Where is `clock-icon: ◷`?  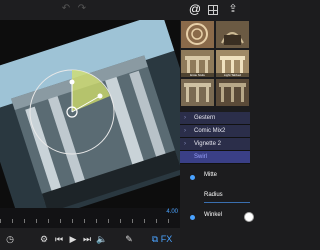
clock-icon: ◷ is located at coordinates (10, 239).